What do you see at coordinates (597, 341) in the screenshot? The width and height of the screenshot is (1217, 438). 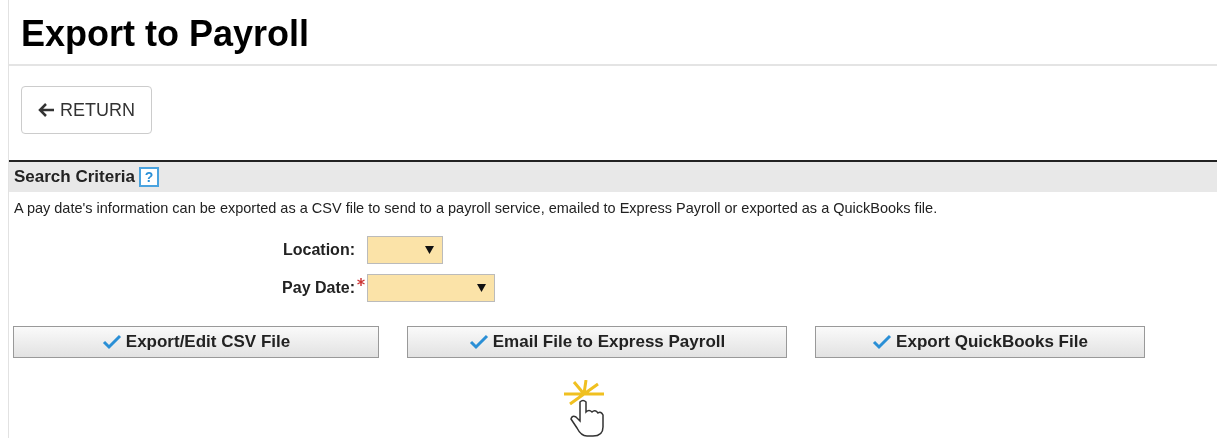 I see `action-button: Email File to Express Payroll` at bounding box center [597, 341].